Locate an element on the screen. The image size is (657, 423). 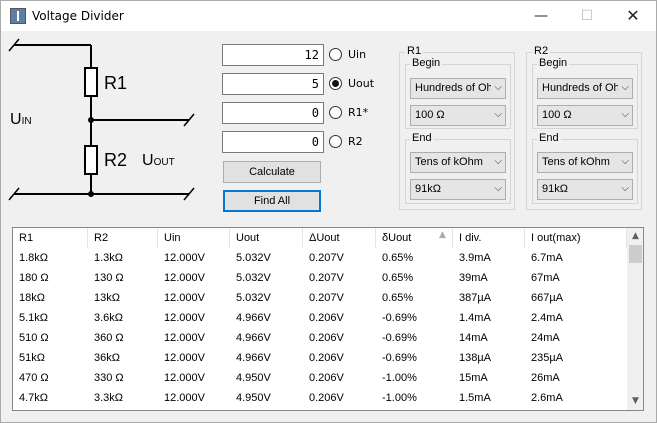
r1-end-value-select: 91kΩ ⌵ is located at coordinates (458, 189).